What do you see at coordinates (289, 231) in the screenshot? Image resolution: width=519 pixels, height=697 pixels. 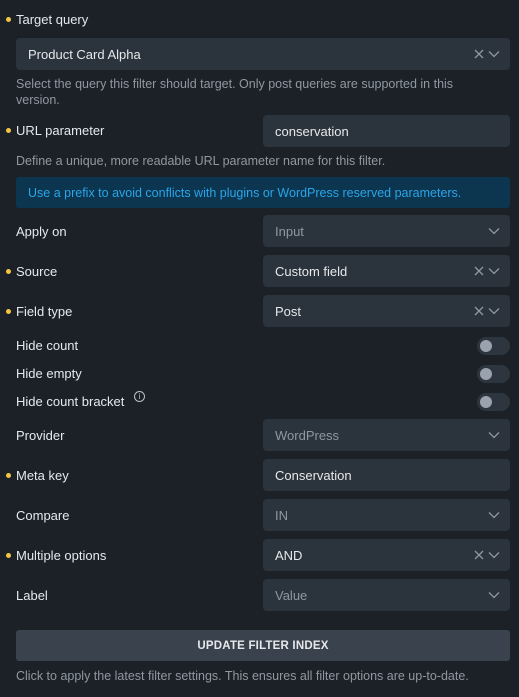 I see `apply-on-placeholder: Input` at bounding box center [289, 231].